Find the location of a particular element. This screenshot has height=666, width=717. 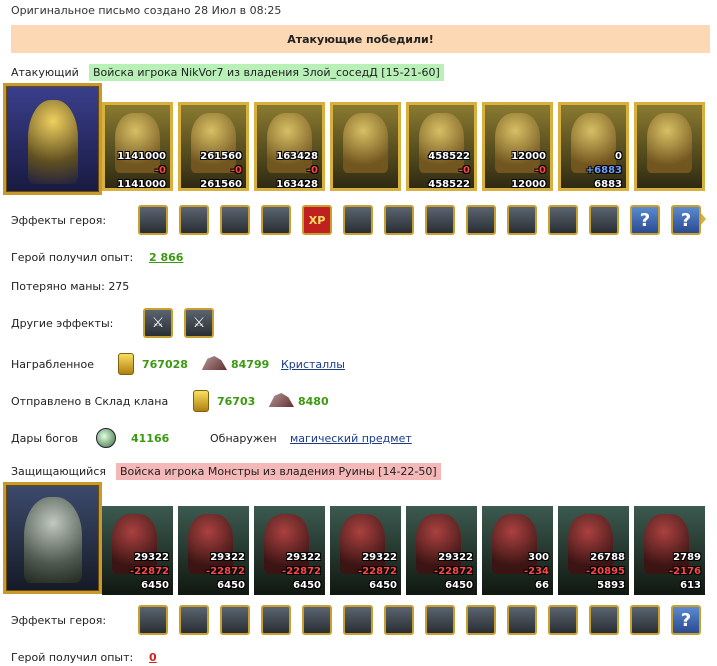

attacker-unit-slot: 261560 -0 261560 is located at coordinates (213, 146).